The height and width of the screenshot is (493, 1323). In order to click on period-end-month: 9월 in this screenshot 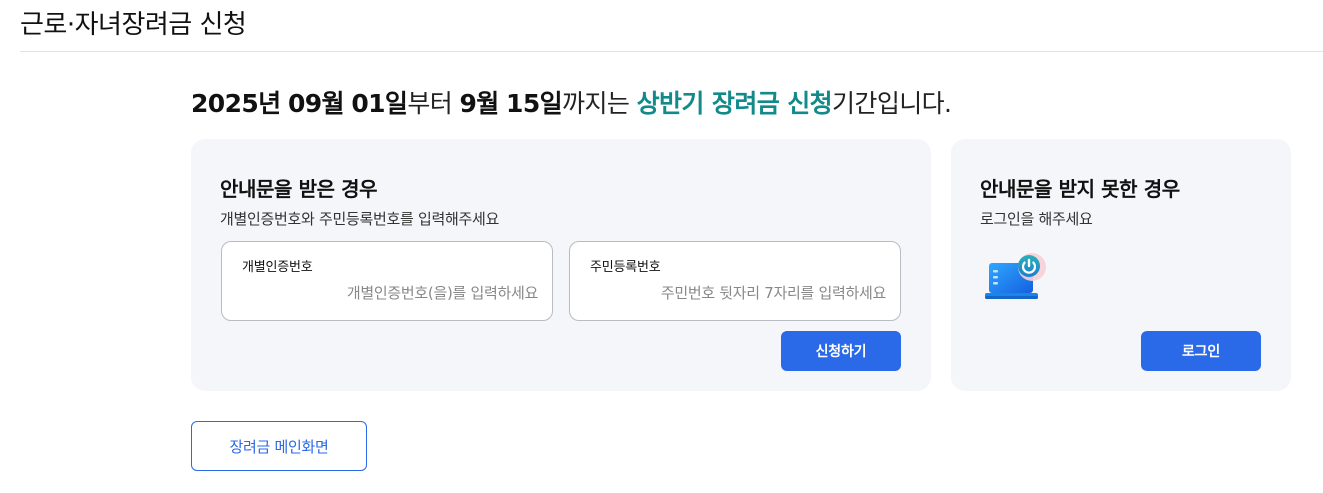, I will do `click(479, 103)`.